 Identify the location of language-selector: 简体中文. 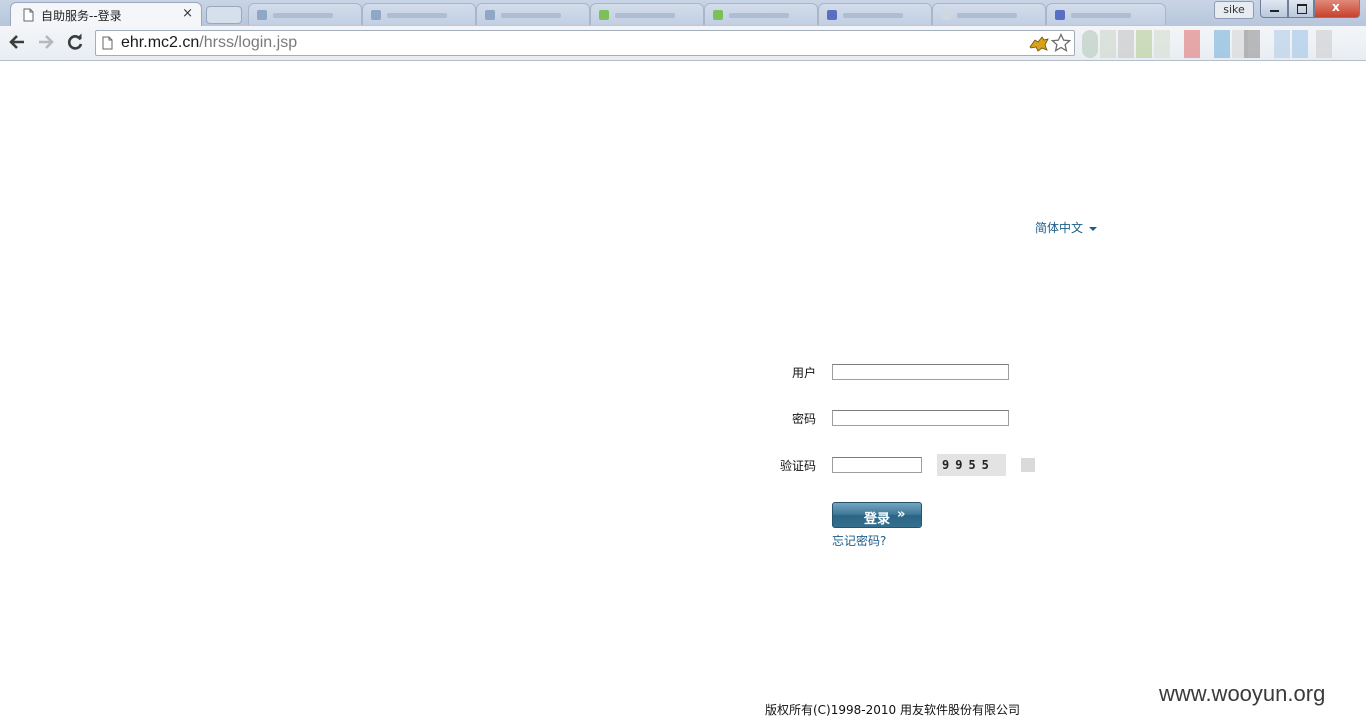
(1066, 227).